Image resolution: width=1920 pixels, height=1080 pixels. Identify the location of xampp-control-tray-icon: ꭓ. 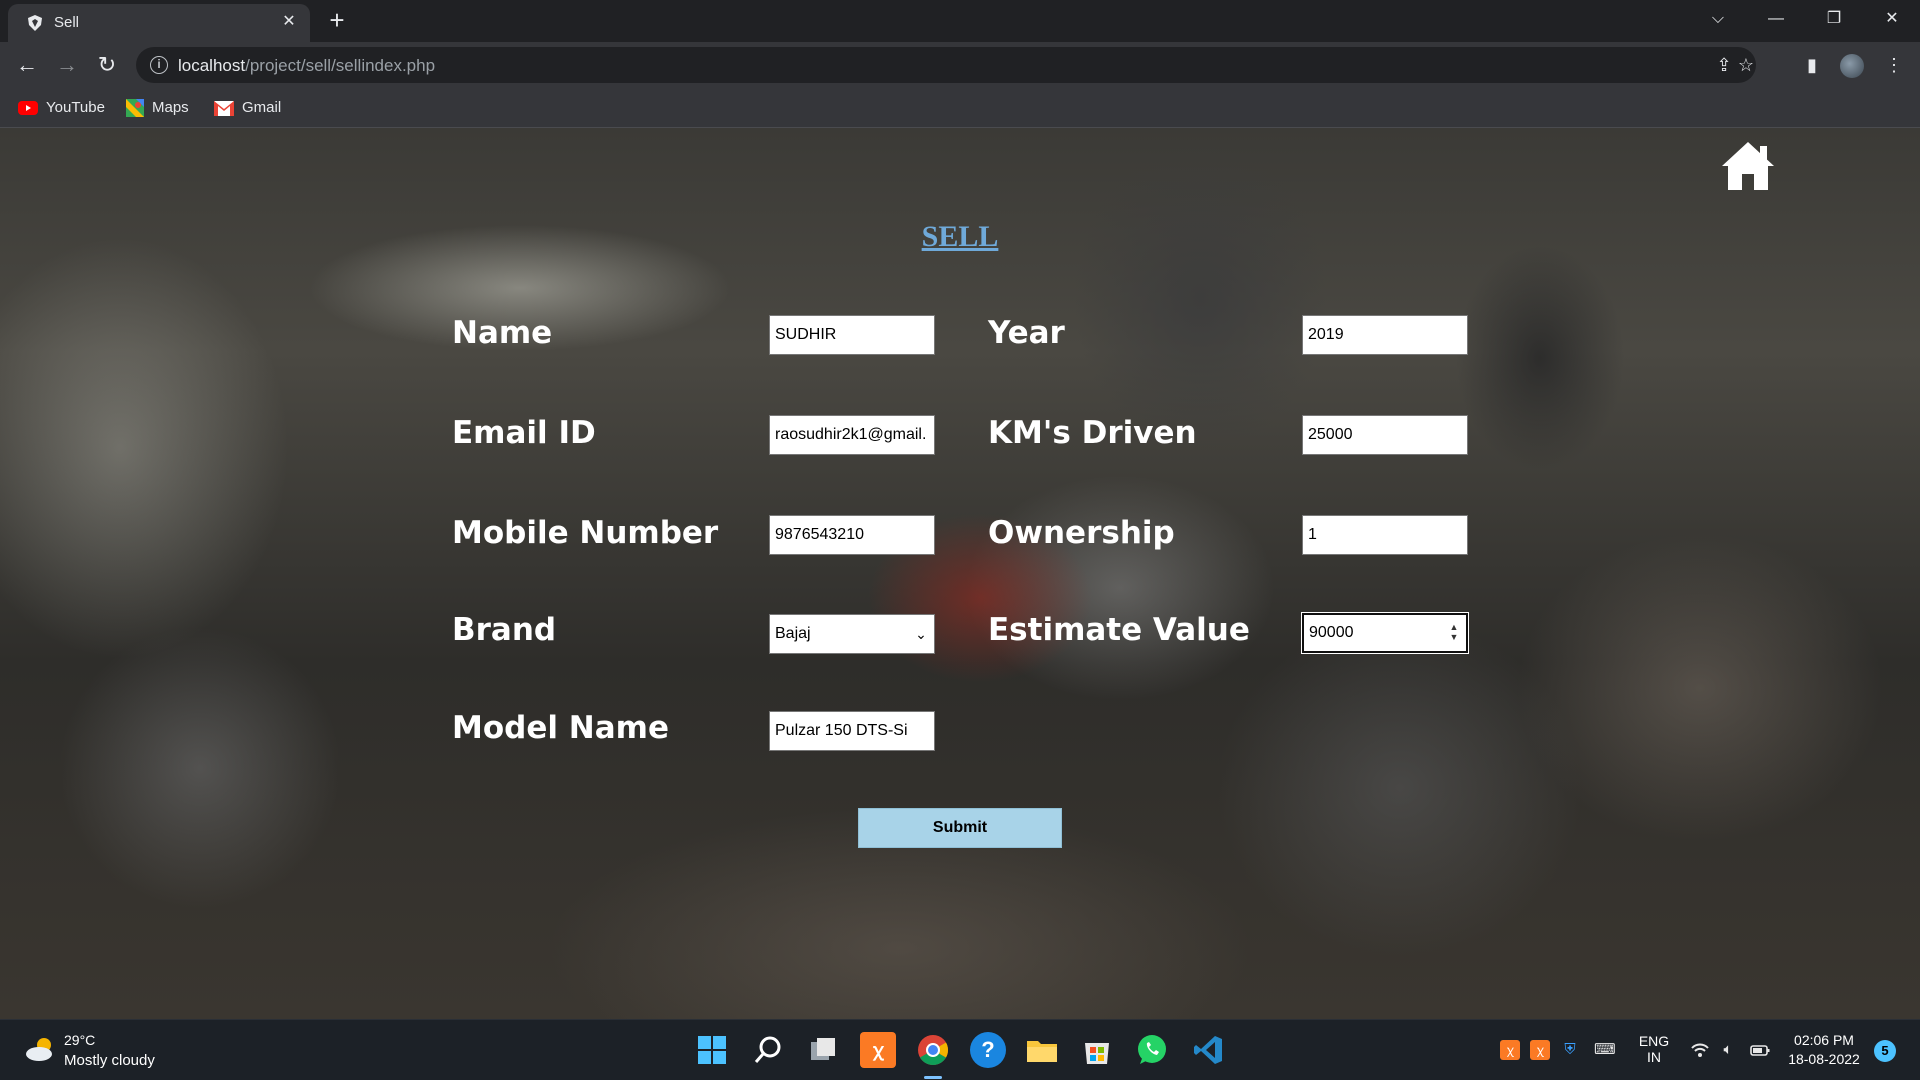
(1540, 1050).